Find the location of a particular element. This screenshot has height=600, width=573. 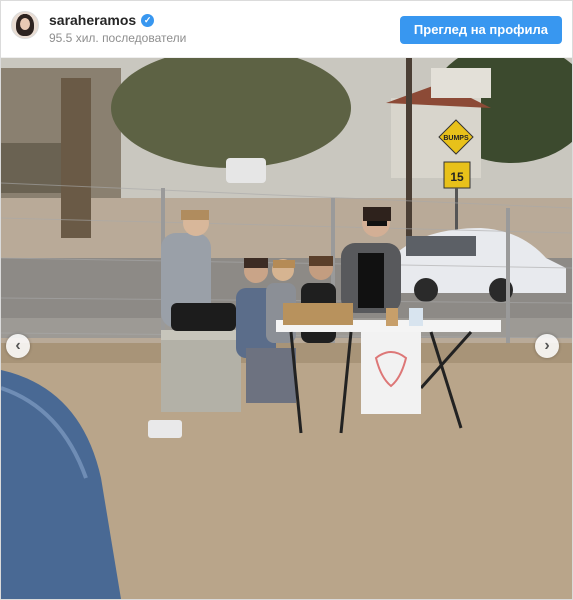

username-row: saraheramos ✓ is located at coordinates (117, 20).